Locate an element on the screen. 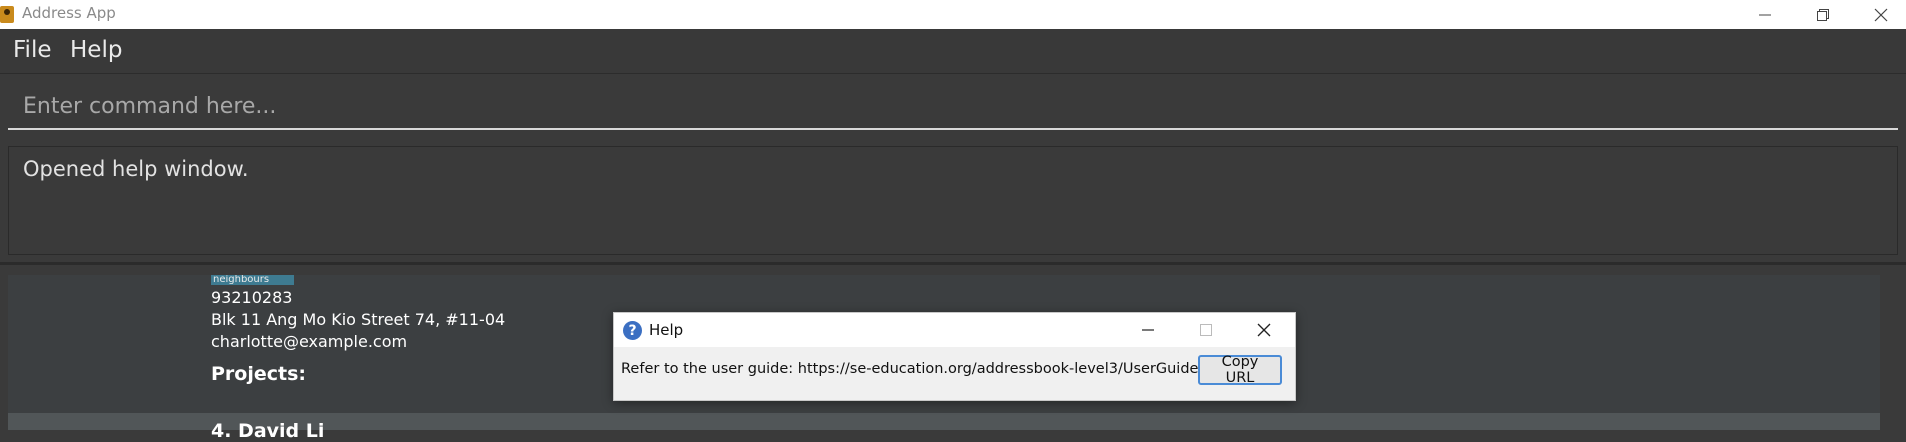 The width and height of the screenshot is (1906, 442). maximize-icon is located at coordinates (1206, 330).